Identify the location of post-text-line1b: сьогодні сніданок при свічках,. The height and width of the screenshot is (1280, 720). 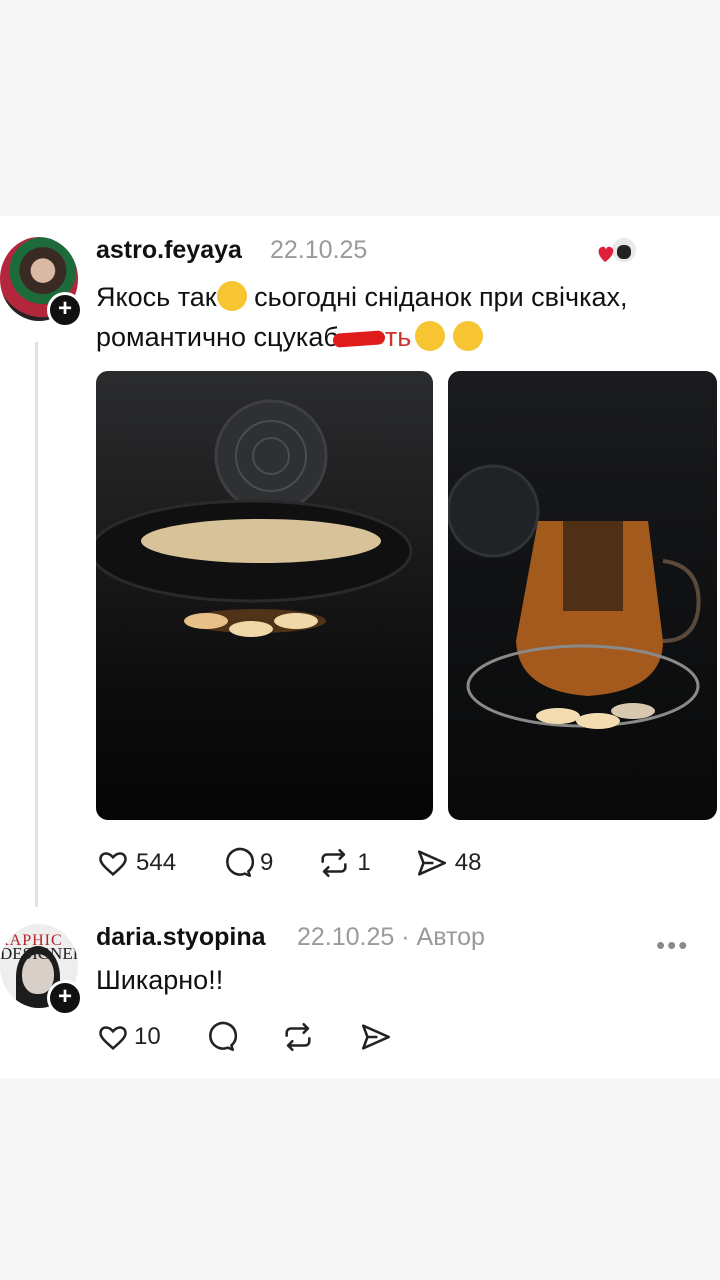
(437, 297).